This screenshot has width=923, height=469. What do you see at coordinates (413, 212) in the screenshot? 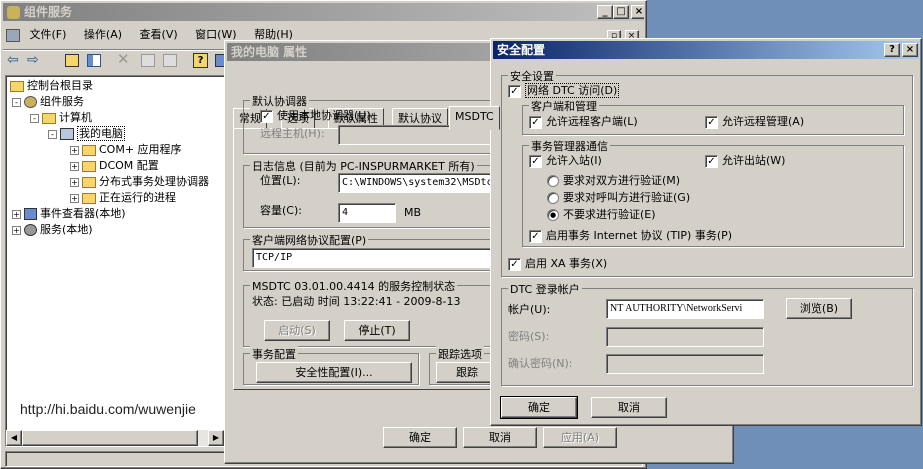
I see `log-size-unit: MB` at bounding box center [413, 212].